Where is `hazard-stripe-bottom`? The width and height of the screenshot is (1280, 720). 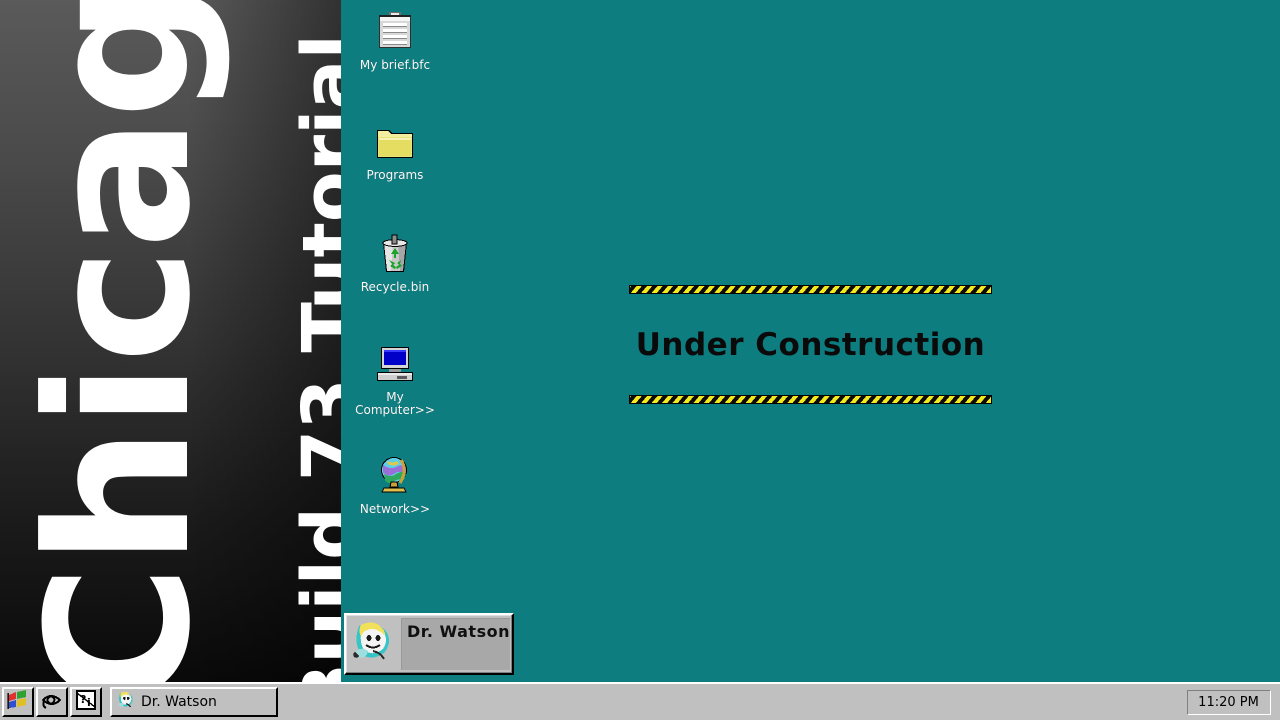 hazard-stripe-bottom is located at coordinates (810, 399).